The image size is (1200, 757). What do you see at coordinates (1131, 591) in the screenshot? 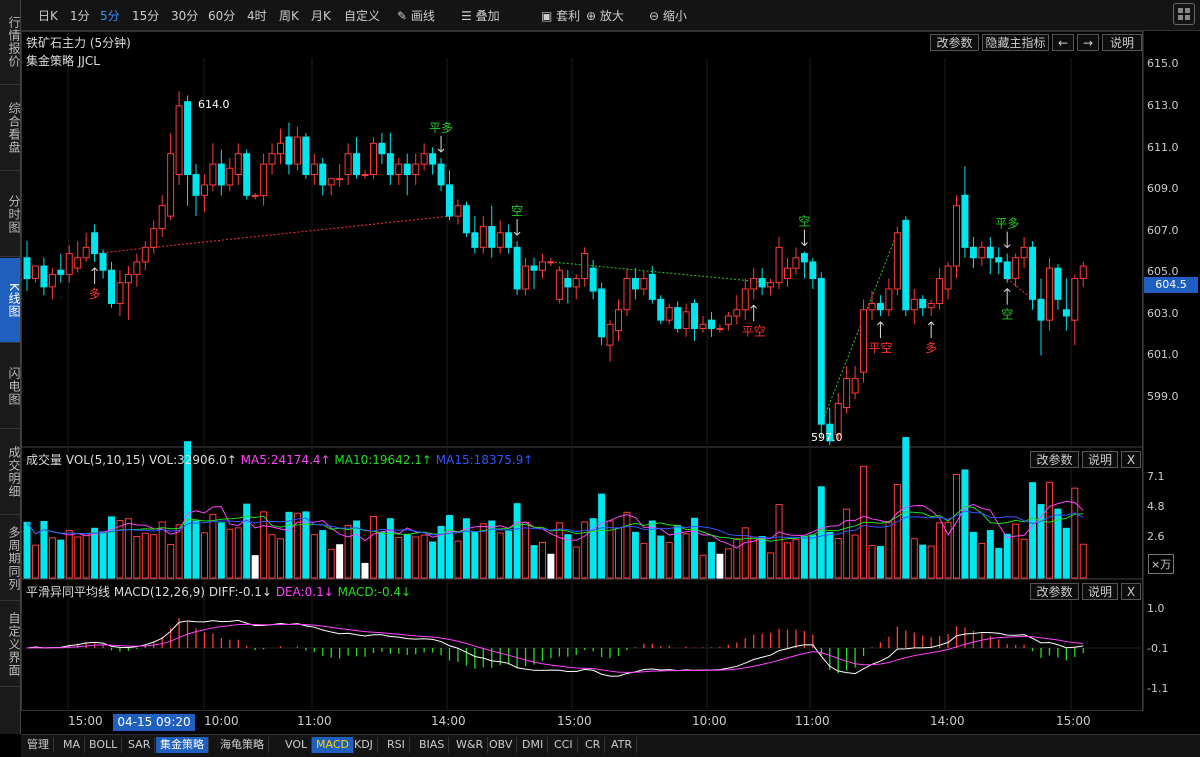
I see `macd-close-button: X` at bounding box center [1131, 591].